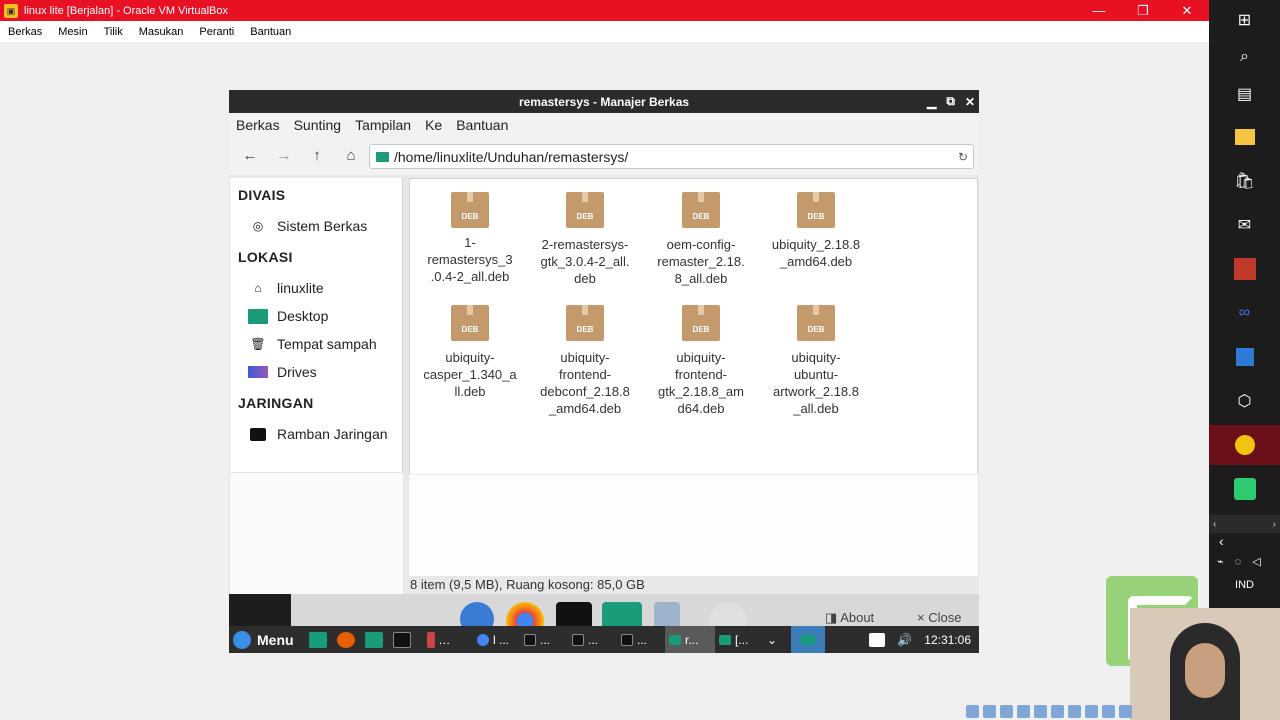 Image resolution: width=1280 pixels, height=720 pixels. I want to click on start-menu-button: Menu, so click(263, 639).